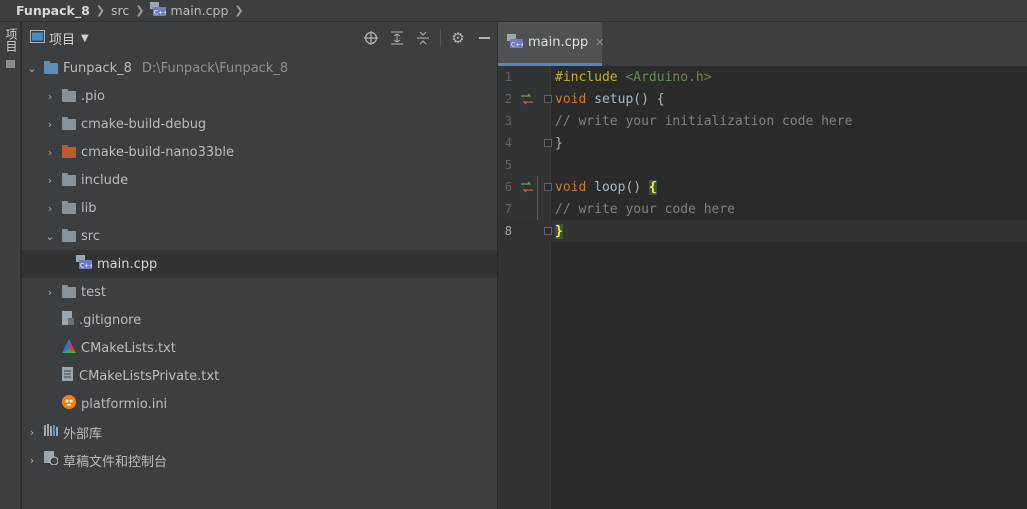 The width and height of the screenshot is (1027, 509). What do you see at coordinates (149, 376) in the screenshot?
I see `tree-item-label: CMakeListsPrivate.txt` at bounding box center [149, 376].